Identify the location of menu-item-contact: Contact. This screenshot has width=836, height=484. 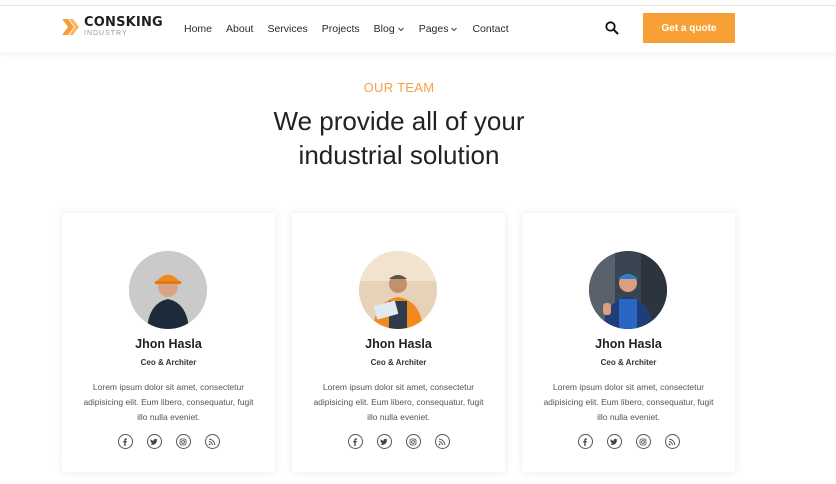
(490, 29).